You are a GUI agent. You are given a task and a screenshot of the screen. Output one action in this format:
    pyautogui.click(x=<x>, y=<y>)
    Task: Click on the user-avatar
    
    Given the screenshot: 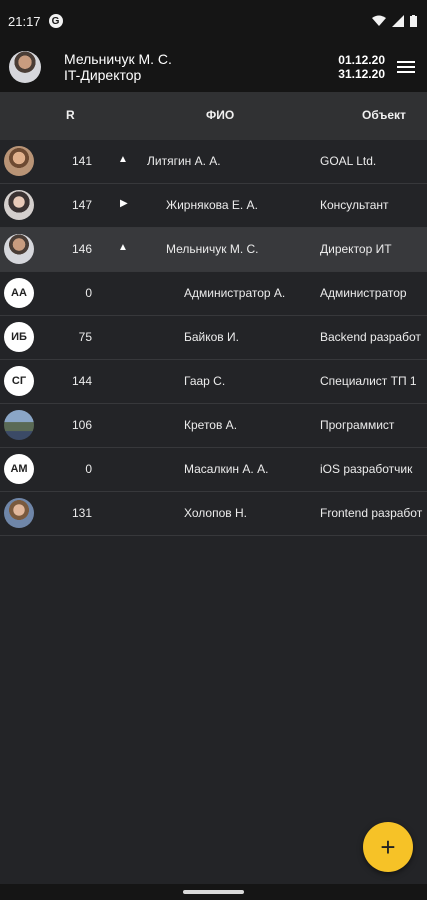 What is the action you would take?
    pyautogui.click(x=25, y=67)
    